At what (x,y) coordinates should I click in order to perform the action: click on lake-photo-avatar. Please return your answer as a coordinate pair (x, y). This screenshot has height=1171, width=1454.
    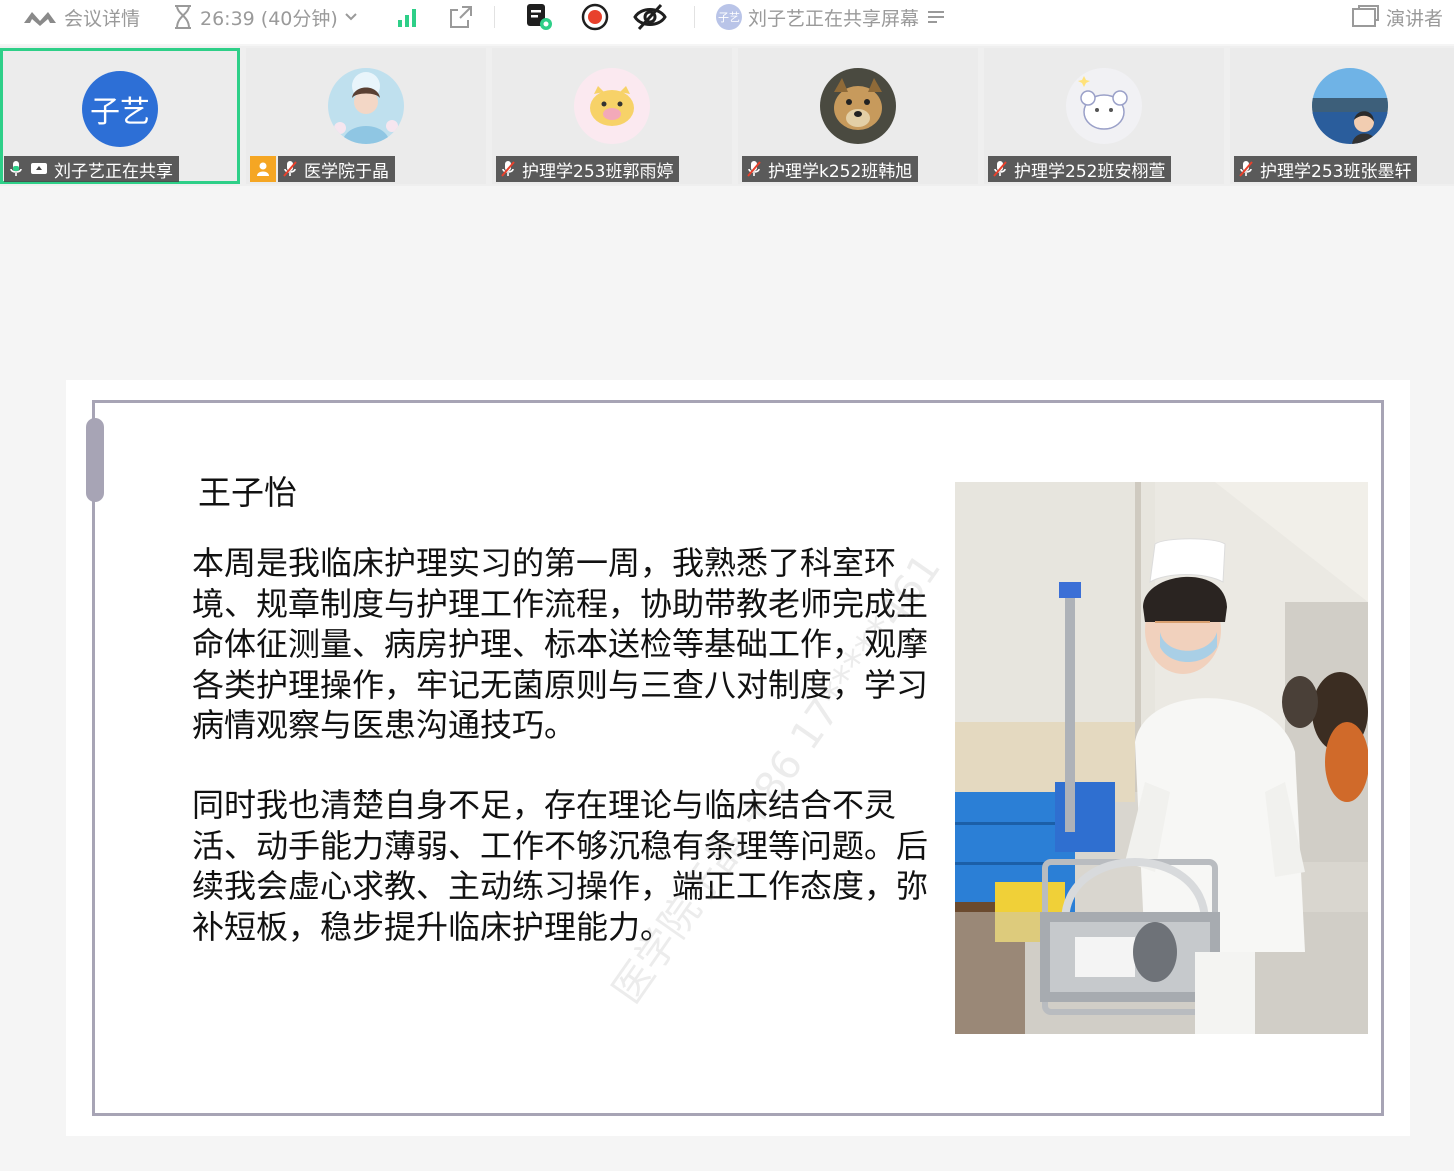
    Looking at the image, I should click on (1350, 106).